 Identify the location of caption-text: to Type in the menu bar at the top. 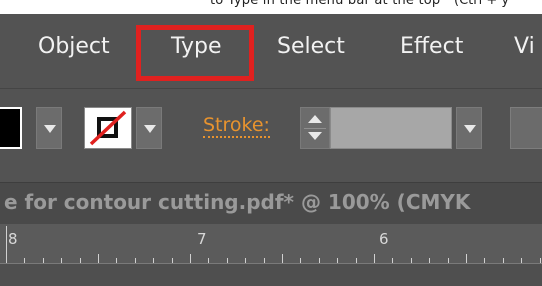
(325, 4).